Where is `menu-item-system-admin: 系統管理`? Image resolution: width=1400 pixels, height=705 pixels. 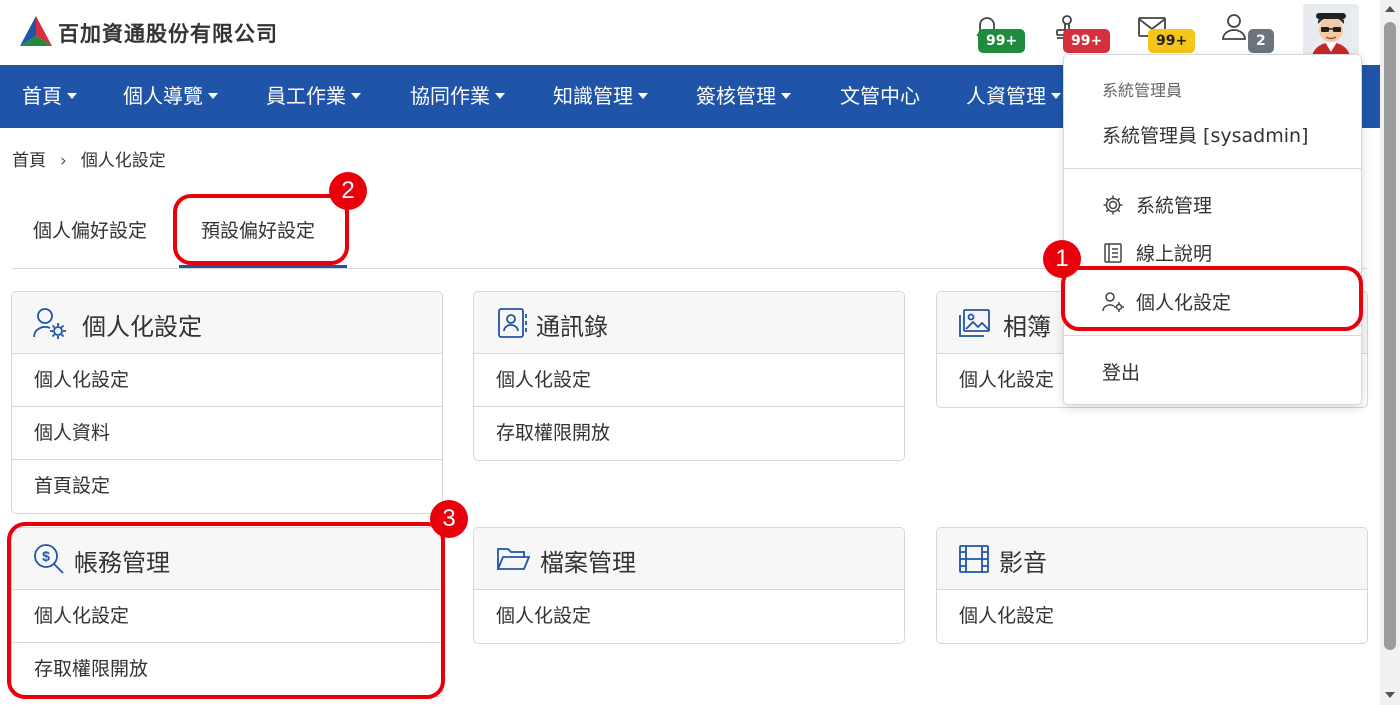 menu-item-system-admin: 系統管理 is located at coordinates (1157, 204).